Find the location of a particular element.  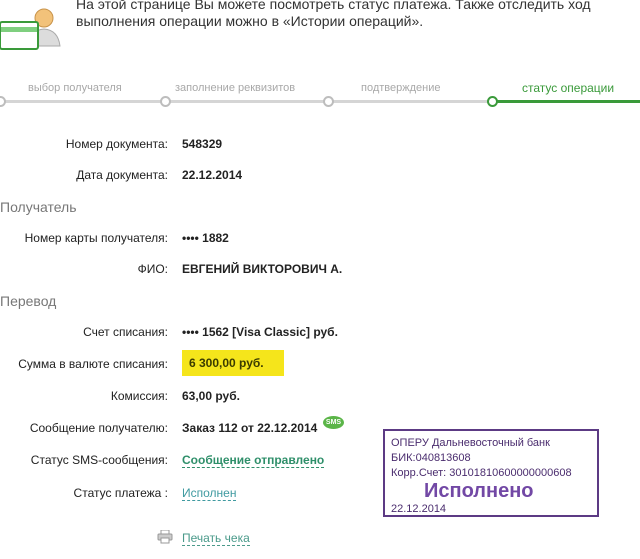

print-receipt-button: Печать чека is located at coordinates (216, 538).